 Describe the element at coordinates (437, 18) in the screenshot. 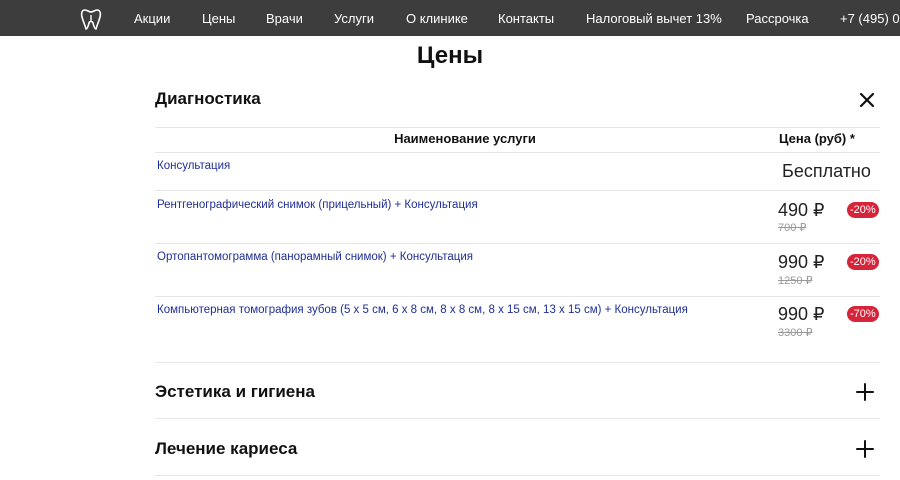

I see `nav-item-about: О клинике` at that location.